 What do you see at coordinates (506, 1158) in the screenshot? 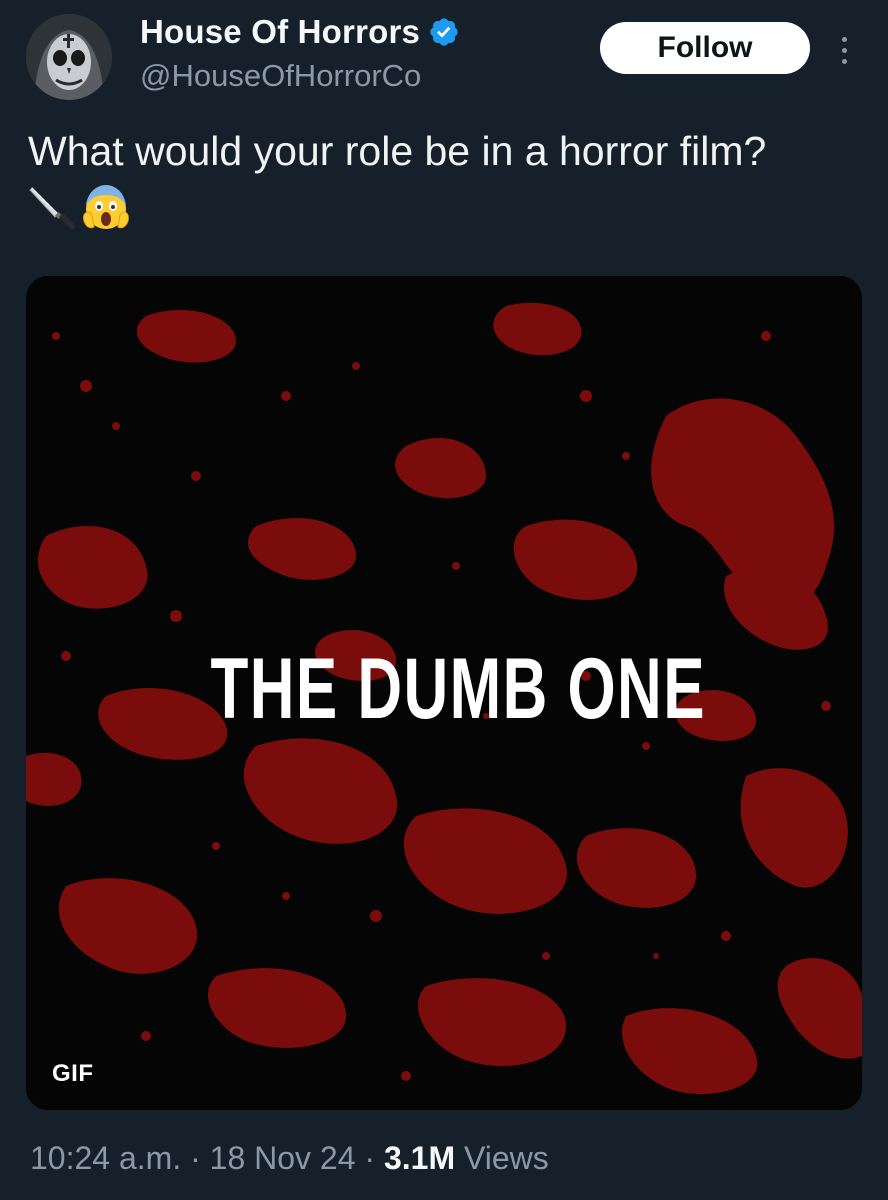
I see `views-label: Views` at bounding box center [506, 1158].